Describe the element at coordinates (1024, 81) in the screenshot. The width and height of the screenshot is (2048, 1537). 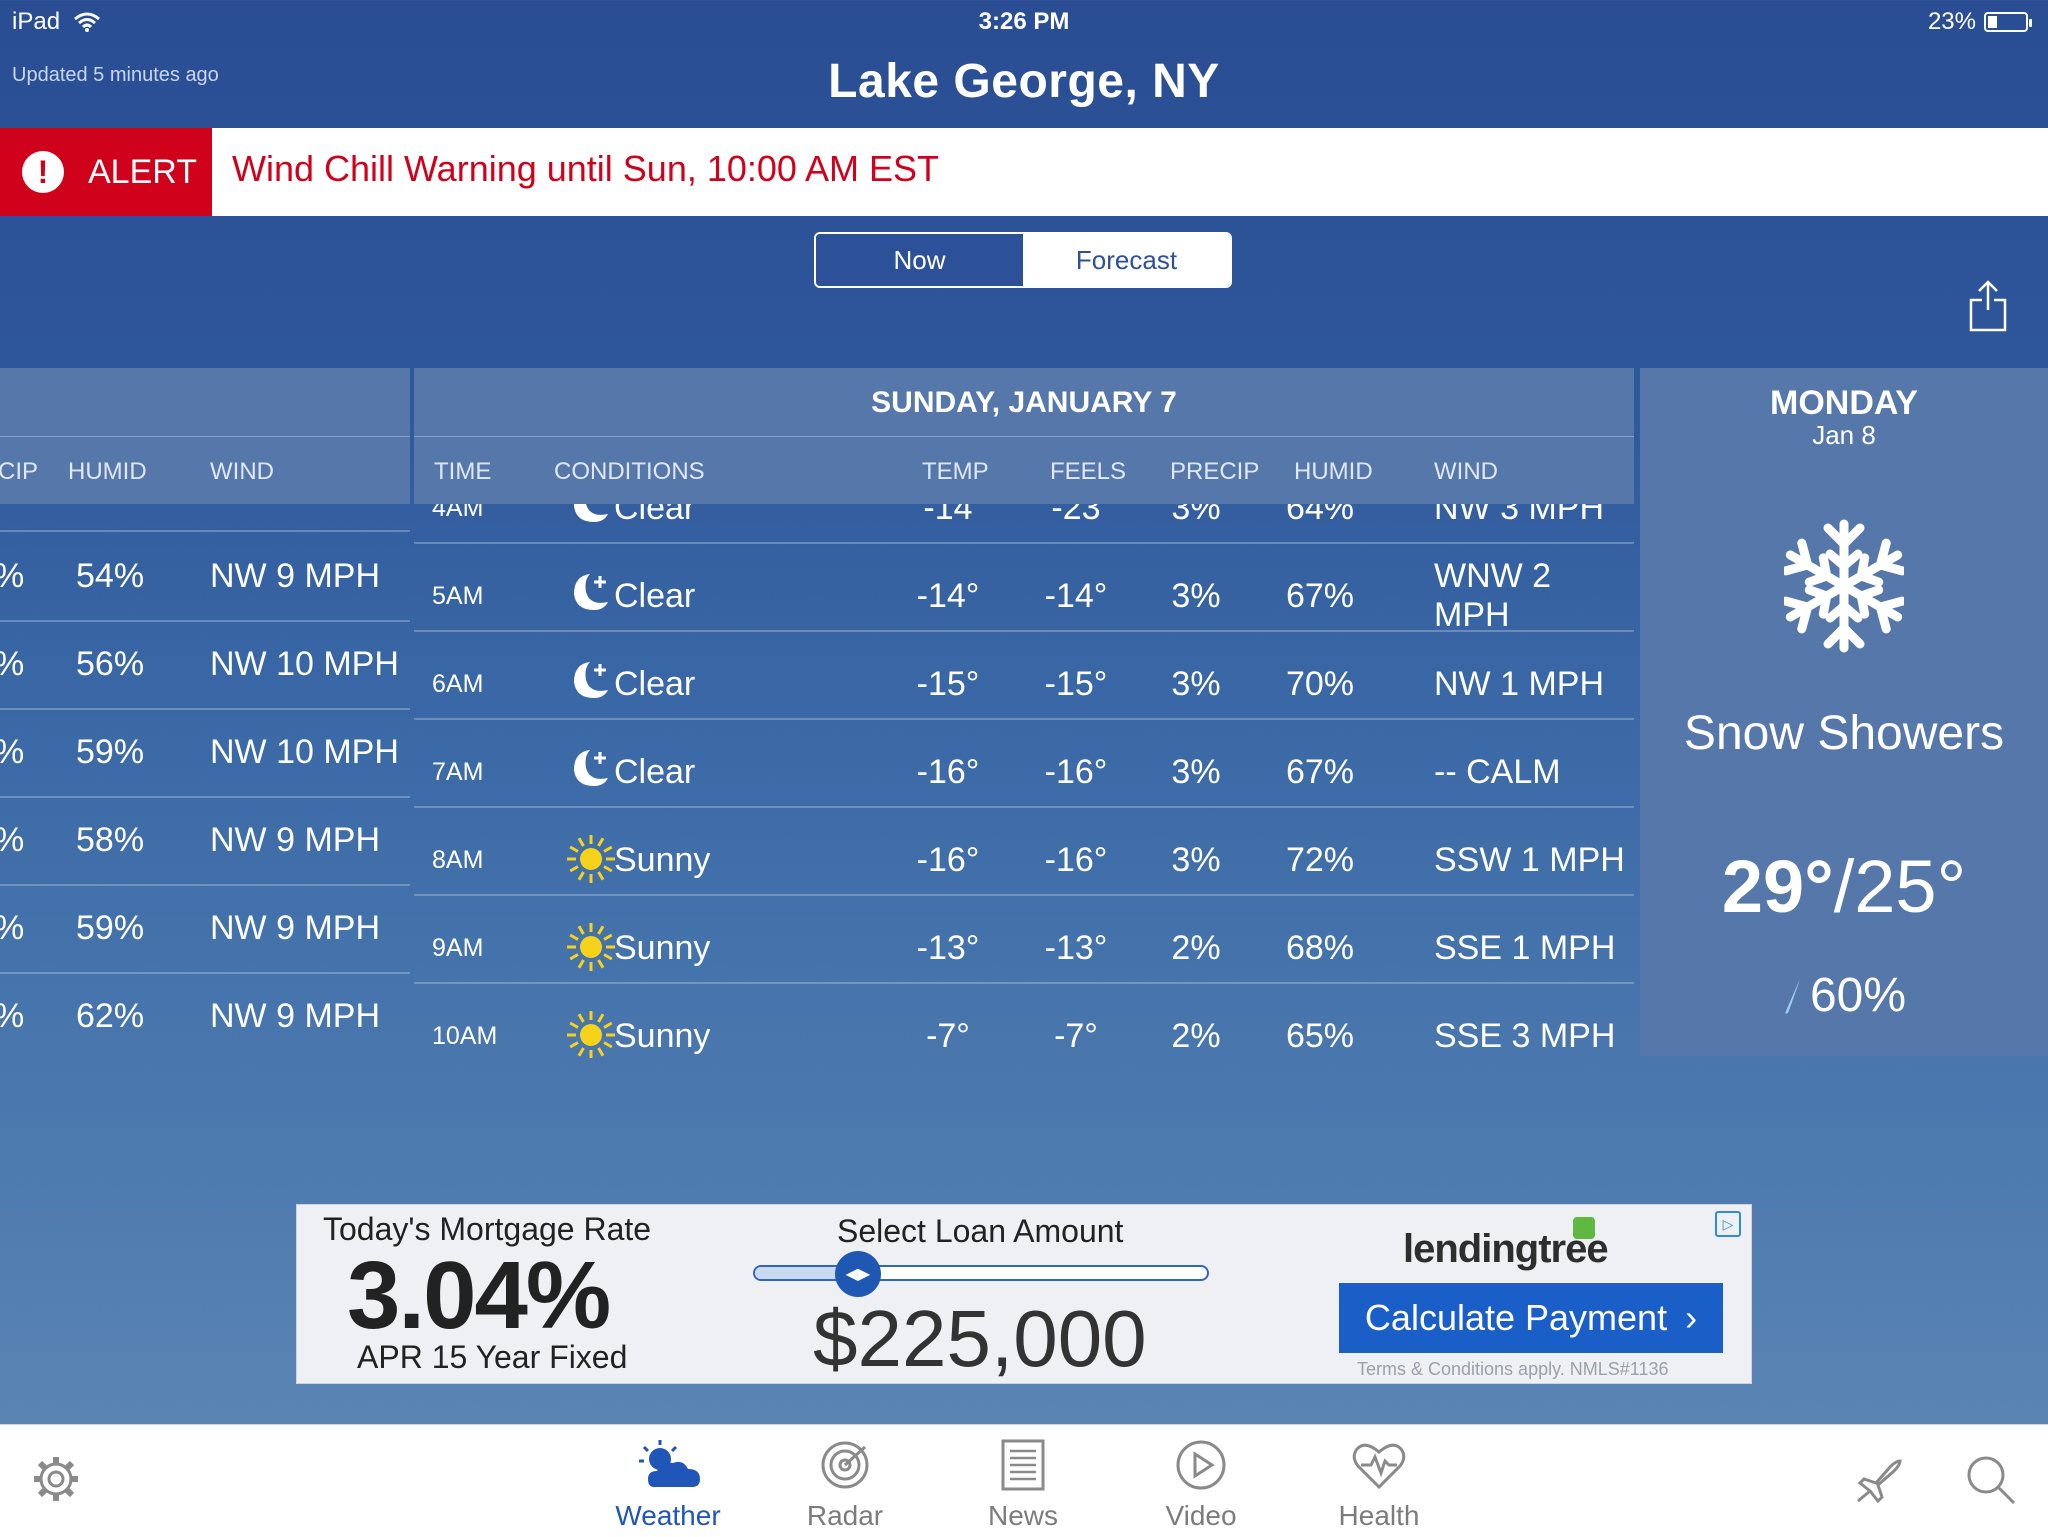
I see `location-title: Lake George, NY` at that location.